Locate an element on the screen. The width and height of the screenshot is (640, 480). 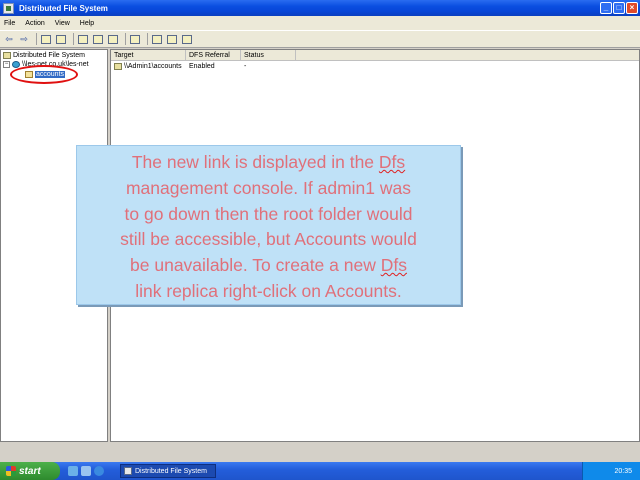
close-button: × is located at coordinates (632, 8).